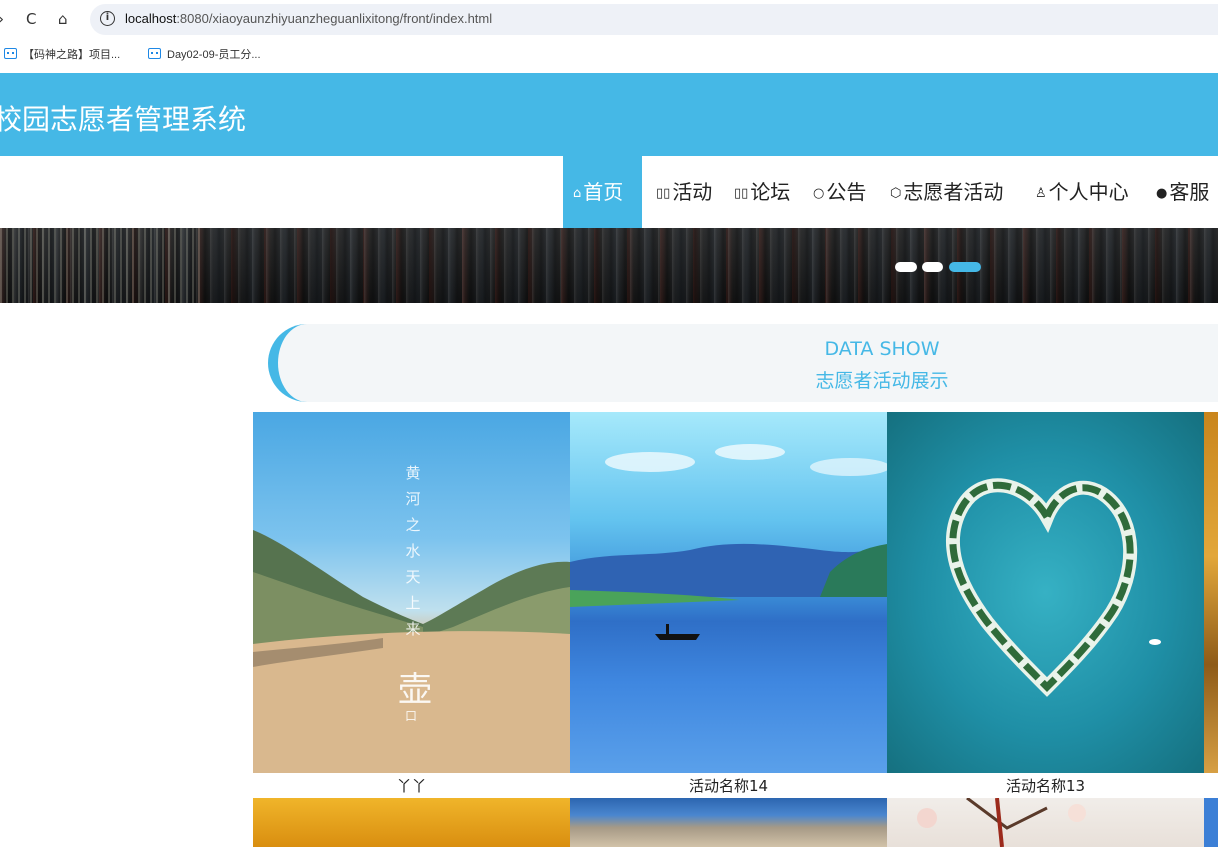  I want to click on activity-card-image: 黄河之水天上来 壶 口, so click(411, 592).